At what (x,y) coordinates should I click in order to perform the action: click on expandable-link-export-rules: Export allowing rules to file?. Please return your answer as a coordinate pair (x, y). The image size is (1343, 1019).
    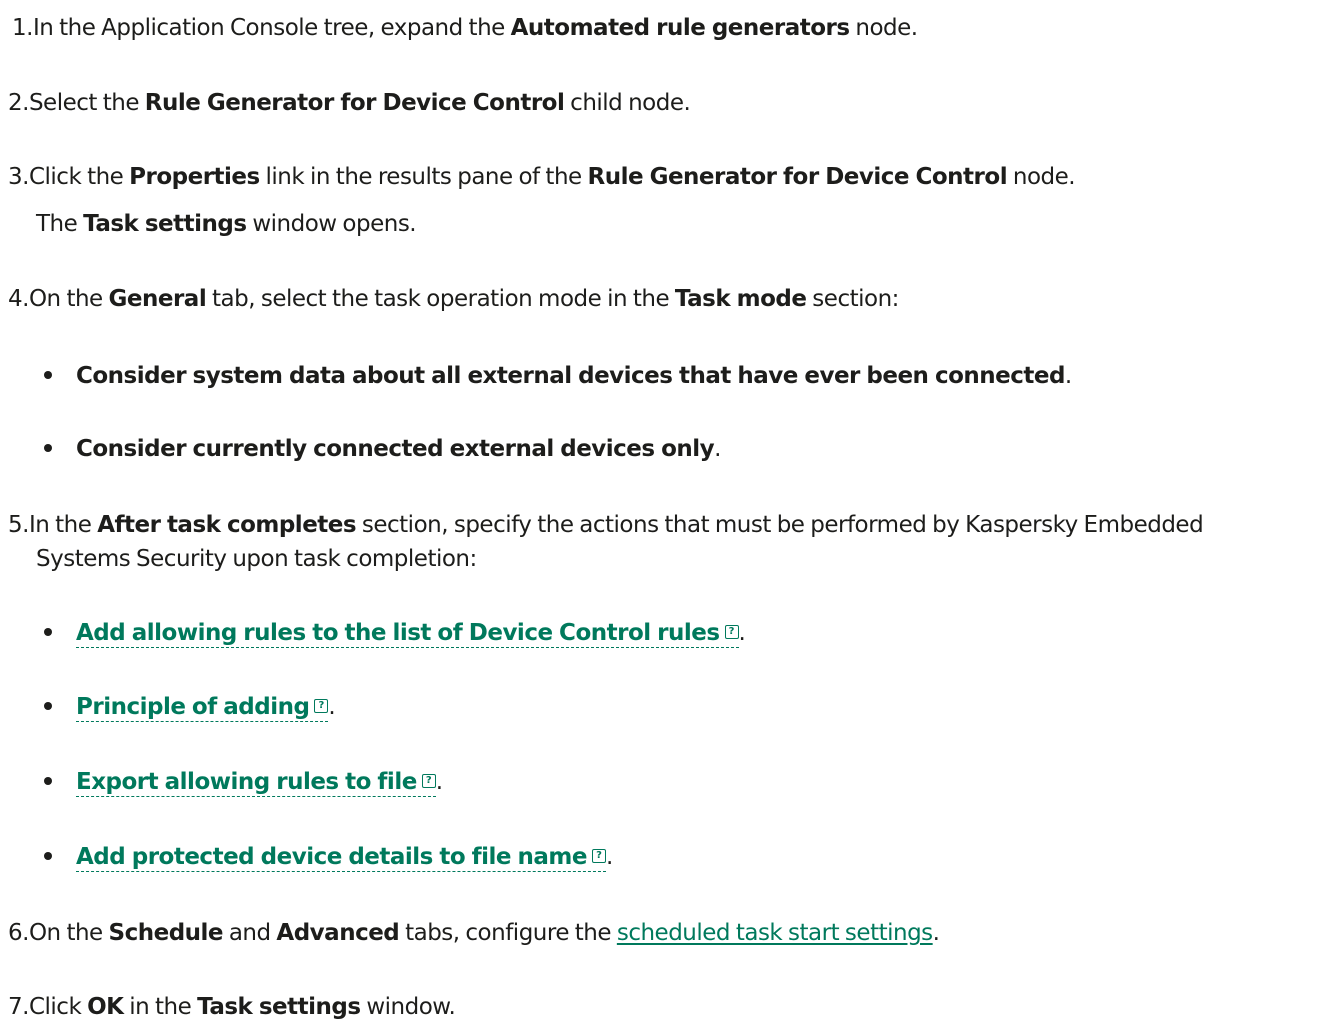
    Looking at the image, I should click on (256, 783).